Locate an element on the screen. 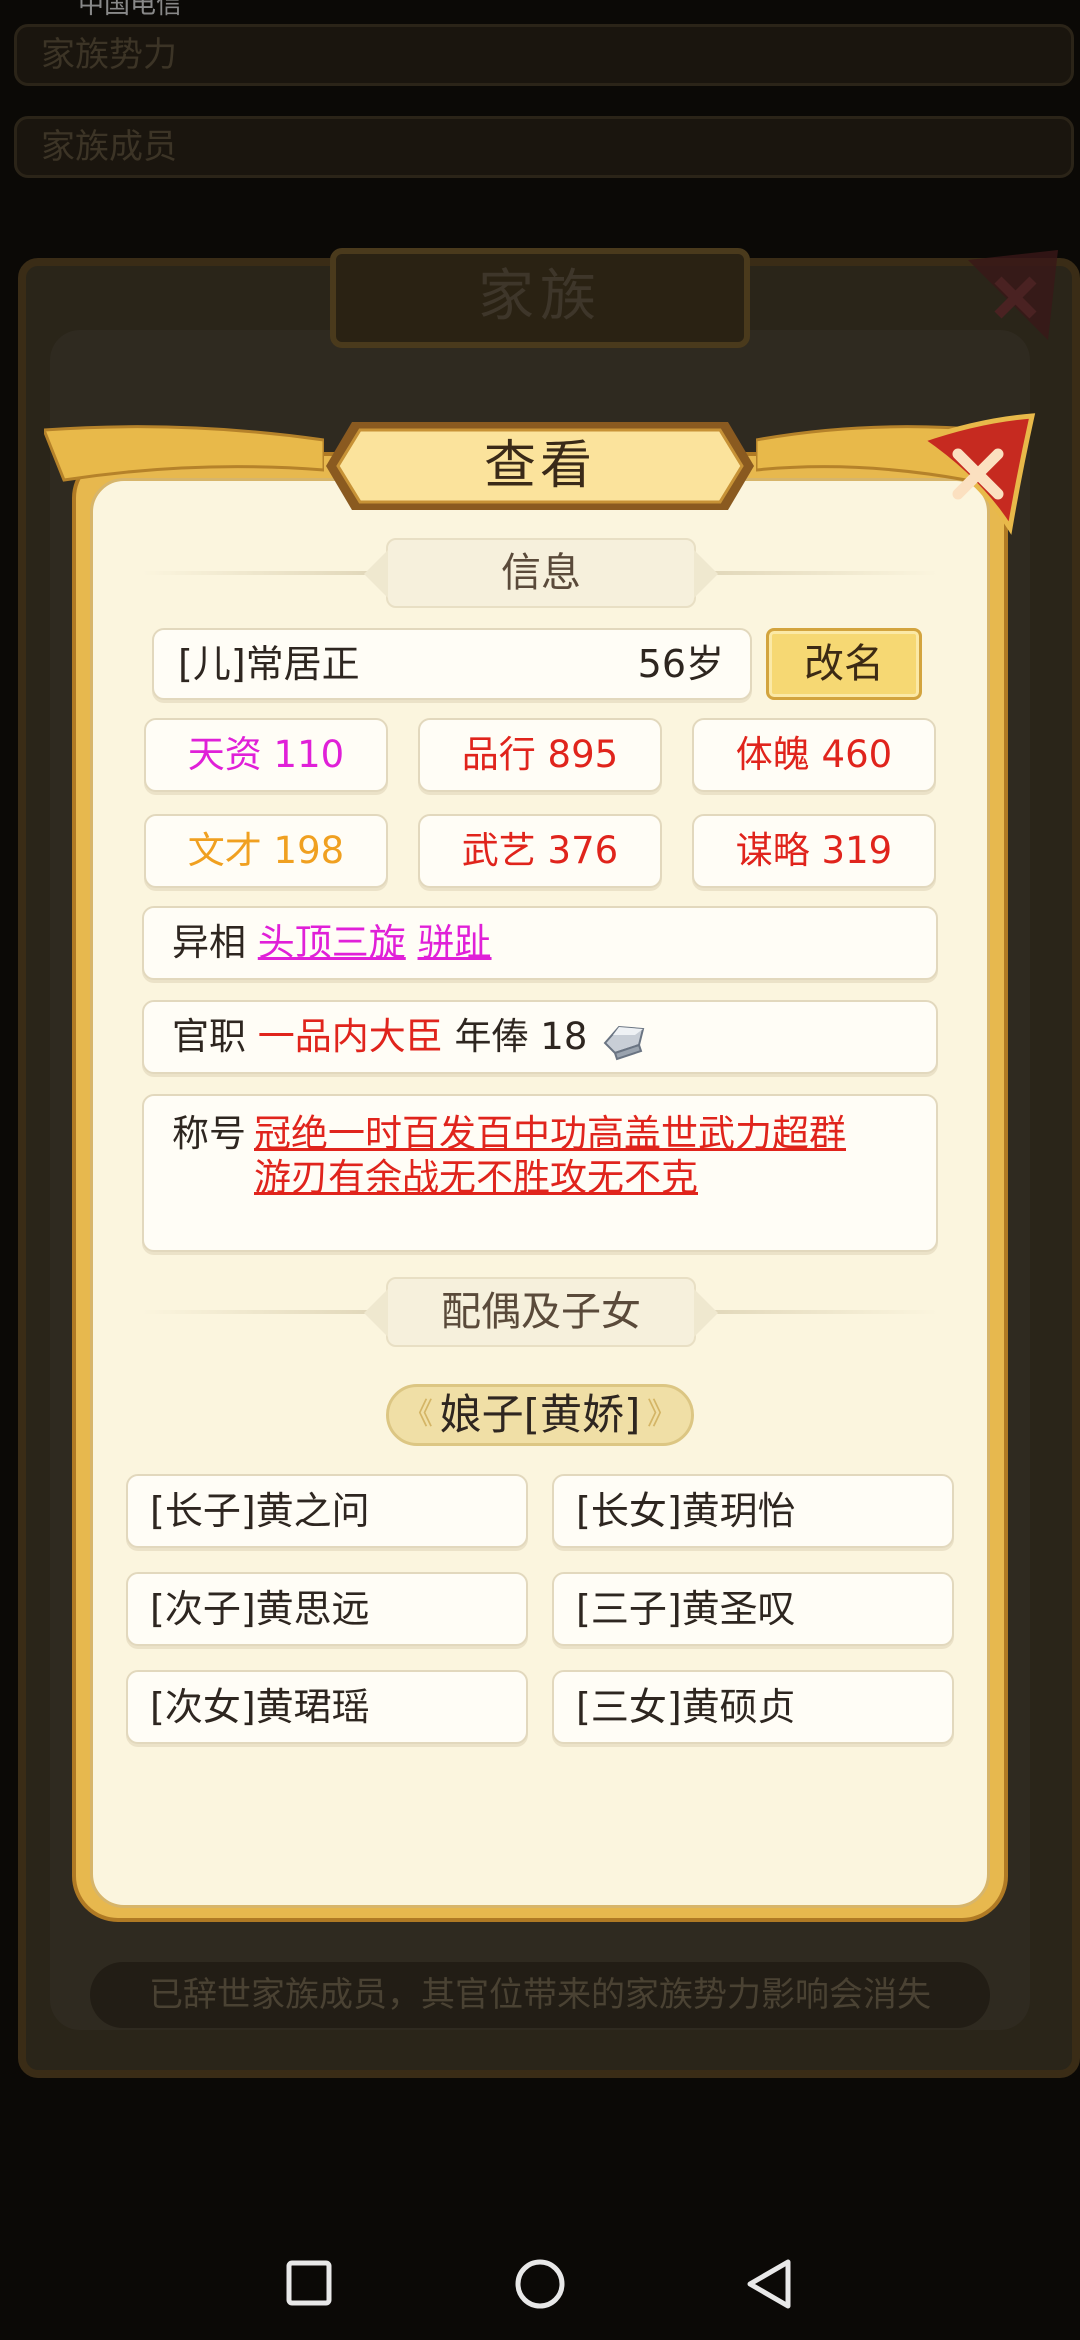 The image size is (1080, 2340). dialog-title: 查看 is located at coordinates (539, 466).